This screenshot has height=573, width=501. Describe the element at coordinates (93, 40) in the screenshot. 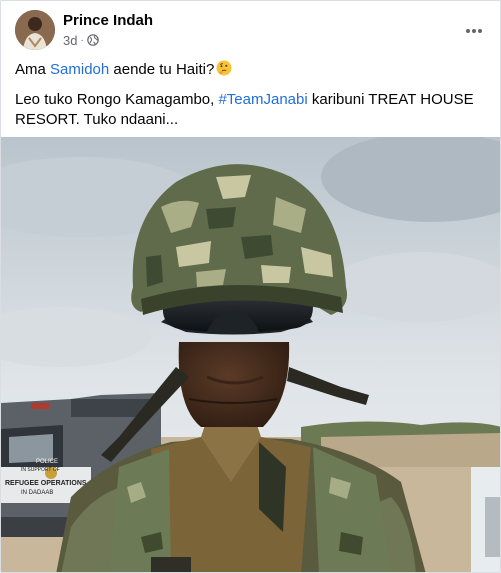

I see `globe-icon` at that location.